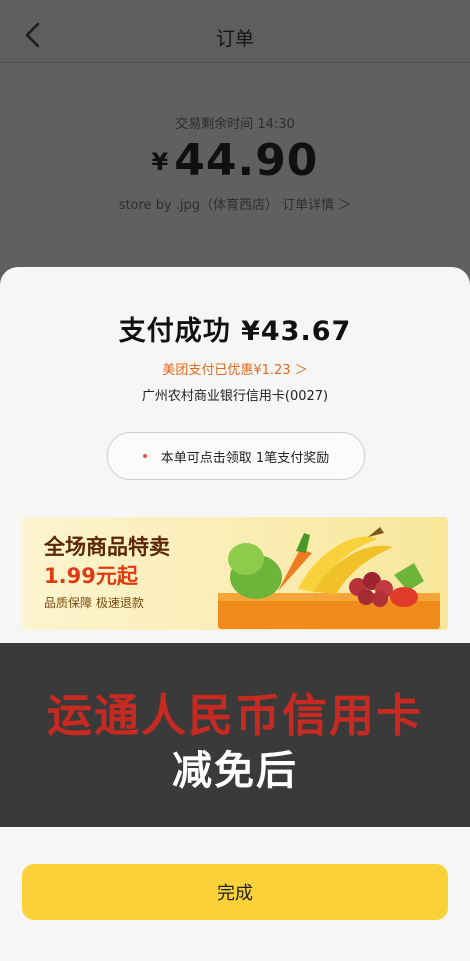 The height and width of the screenshot is (961, 470). Describe the element at coordinates (160, 162) in the screenshot. I see `currency-symbol: ¥` at that location.